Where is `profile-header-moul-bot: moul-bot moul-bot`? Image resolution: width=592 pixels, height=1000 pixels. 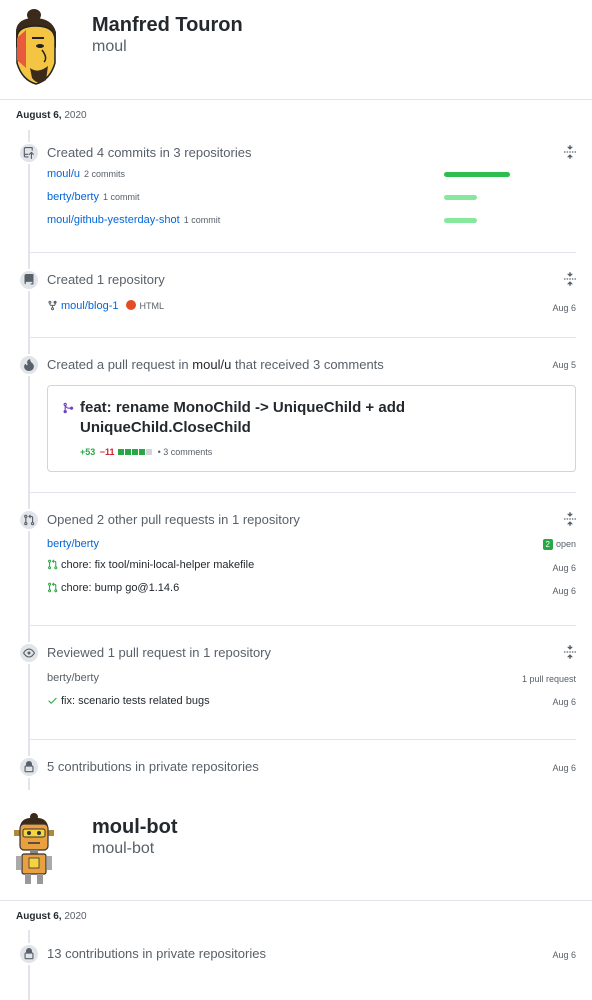
profile-header-moul-bot: moul-bot moul-bot is located at coordinates (296, 850).